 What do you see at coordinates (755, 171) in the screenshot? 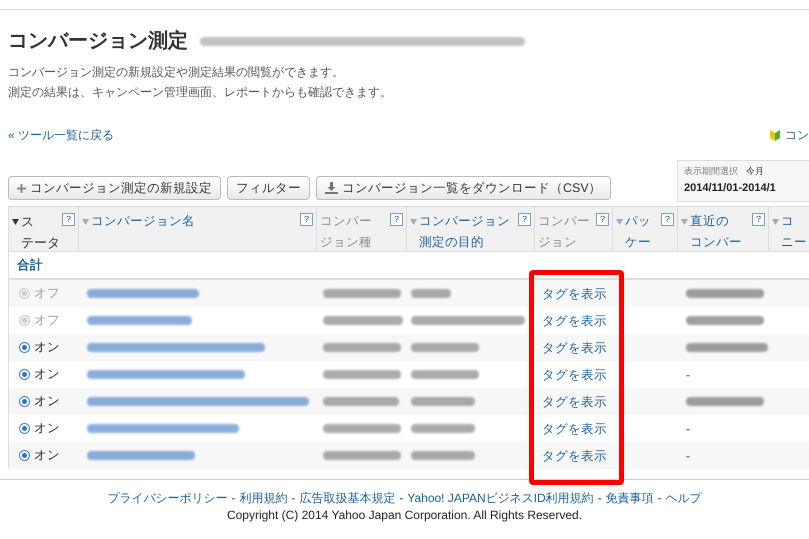
I see `period-value: 今月` at bounding box center [755, 171].